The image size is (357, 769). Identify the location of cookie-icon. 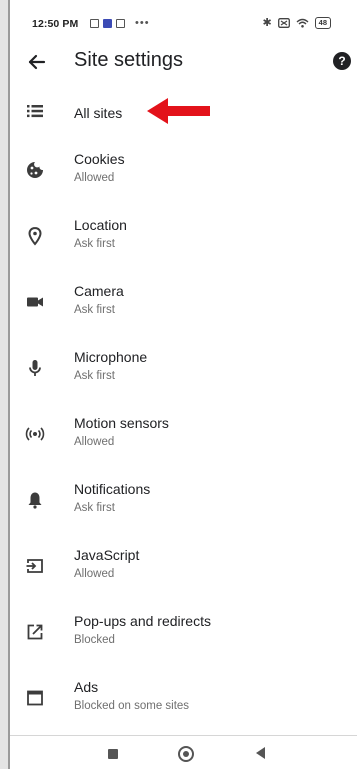
(35, 170).